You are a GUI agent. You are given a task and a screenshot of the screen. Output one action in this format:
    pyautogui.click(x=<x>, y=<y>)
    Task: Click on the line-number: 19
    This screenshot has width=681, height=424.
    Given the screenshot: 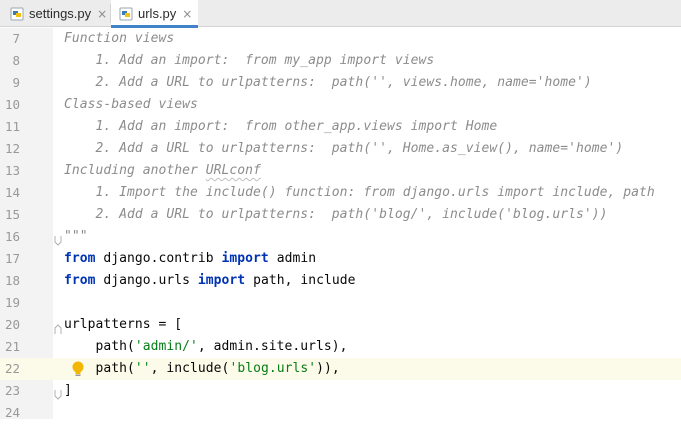 What is the action you would take?
    pyautogui.click(x=12, y=302)
    